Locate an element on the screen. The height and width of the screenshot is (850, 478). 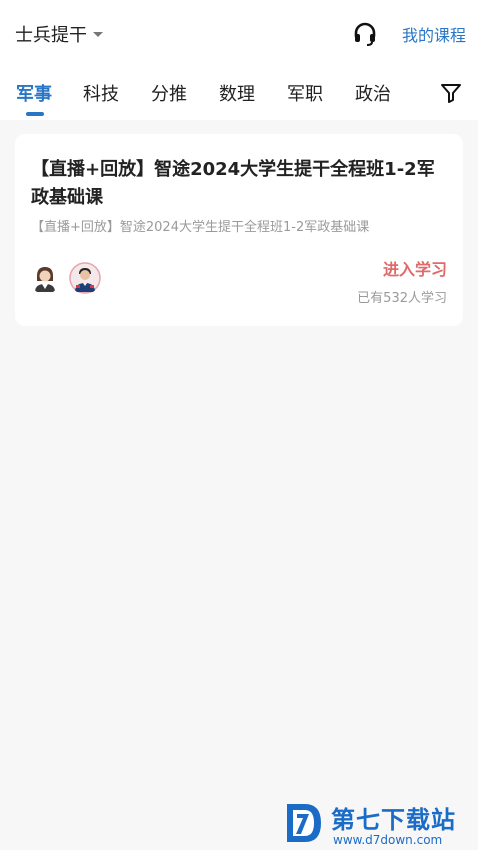
course-title: 【直播+回放】智途2024大学生提干全程班1-2军政基础课 is located at coordinates (233, 183).